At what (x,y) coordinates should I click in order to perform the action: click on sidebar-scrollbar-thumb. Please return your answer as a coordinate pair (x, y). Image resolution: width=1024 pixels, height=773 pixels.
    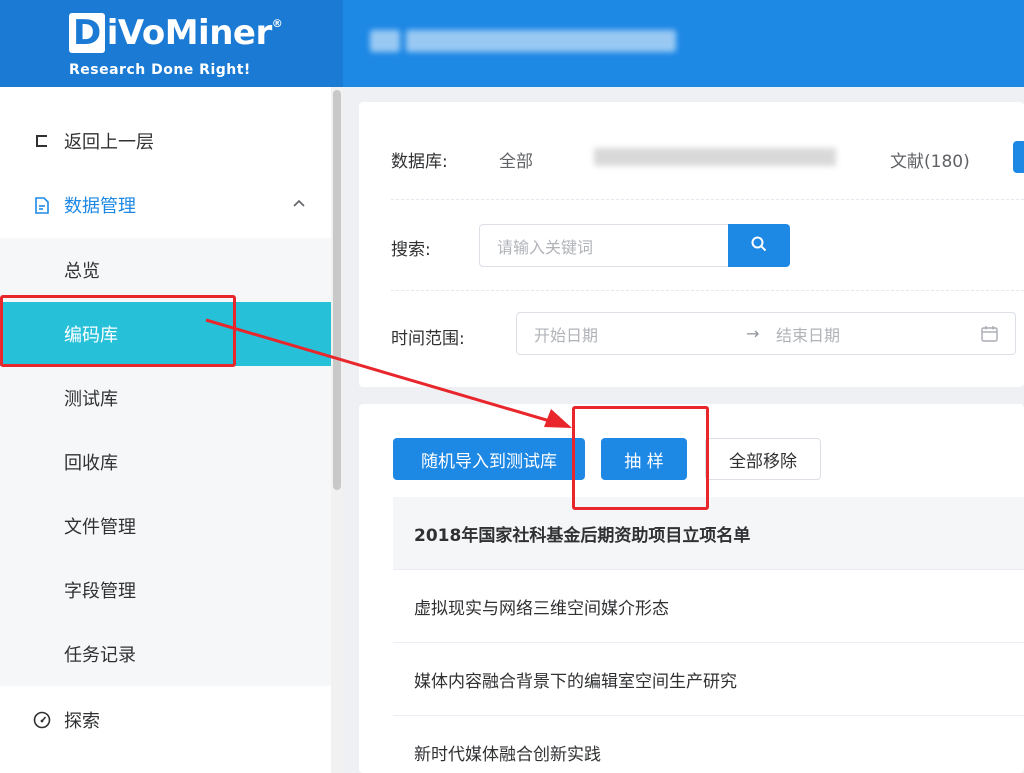
    Looking at the image, I should click on (337, 290).